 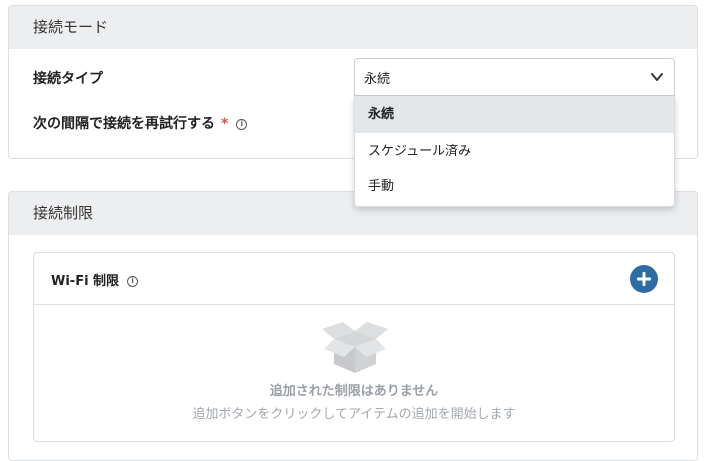 What do you see at coordinates (124, 124) in the screenshot?
I see `retry-interval-label: 次の間隔で接続を再試行する` at bounding box center [124, 124].